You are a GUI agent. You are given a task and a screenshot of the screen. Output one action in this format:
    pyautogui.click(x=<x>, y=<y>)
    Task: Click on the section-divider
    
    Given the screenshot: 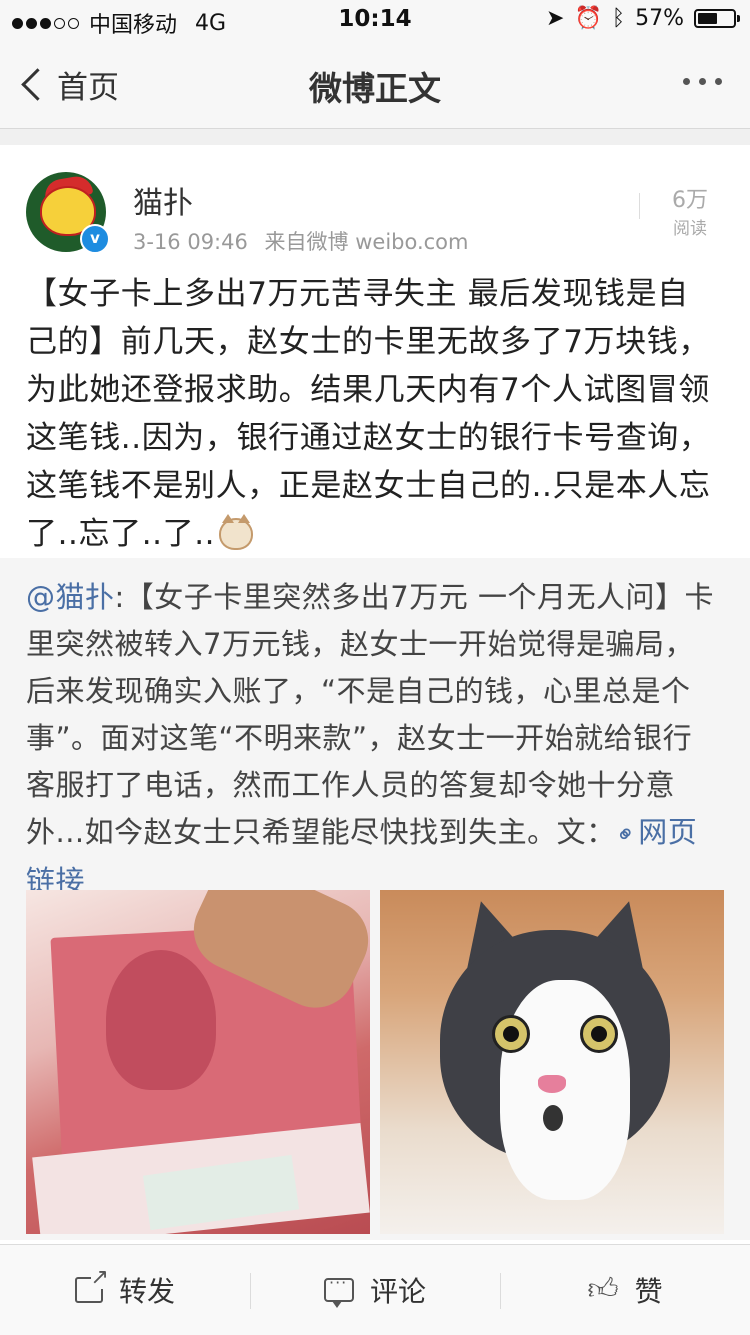 What is the action you would take?
    pyautogui.click(x=375, y=137)
    